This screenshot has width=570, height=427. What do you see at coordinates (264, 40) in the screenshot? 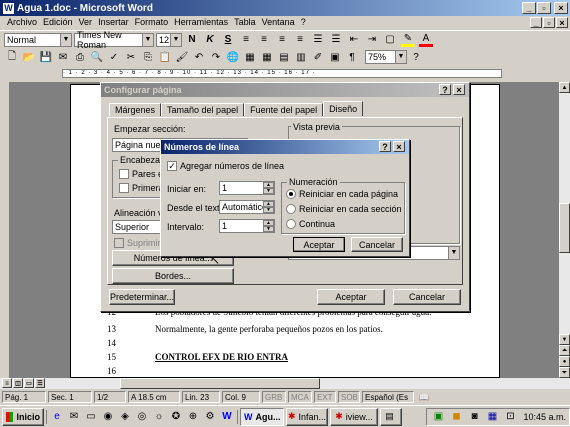
I see `align-center-icon: ≡` at bounding box center [264, 40].